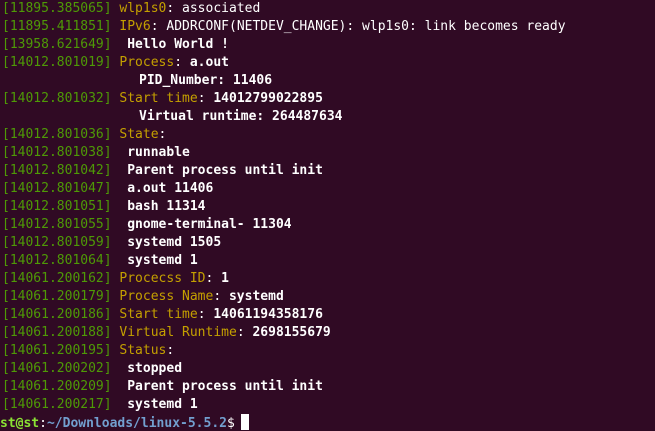 Image resolution: width=655 pixels, height=431 pixels. I want to click on log-line: [14012.801042] Parent process until init, so click(327, 171).